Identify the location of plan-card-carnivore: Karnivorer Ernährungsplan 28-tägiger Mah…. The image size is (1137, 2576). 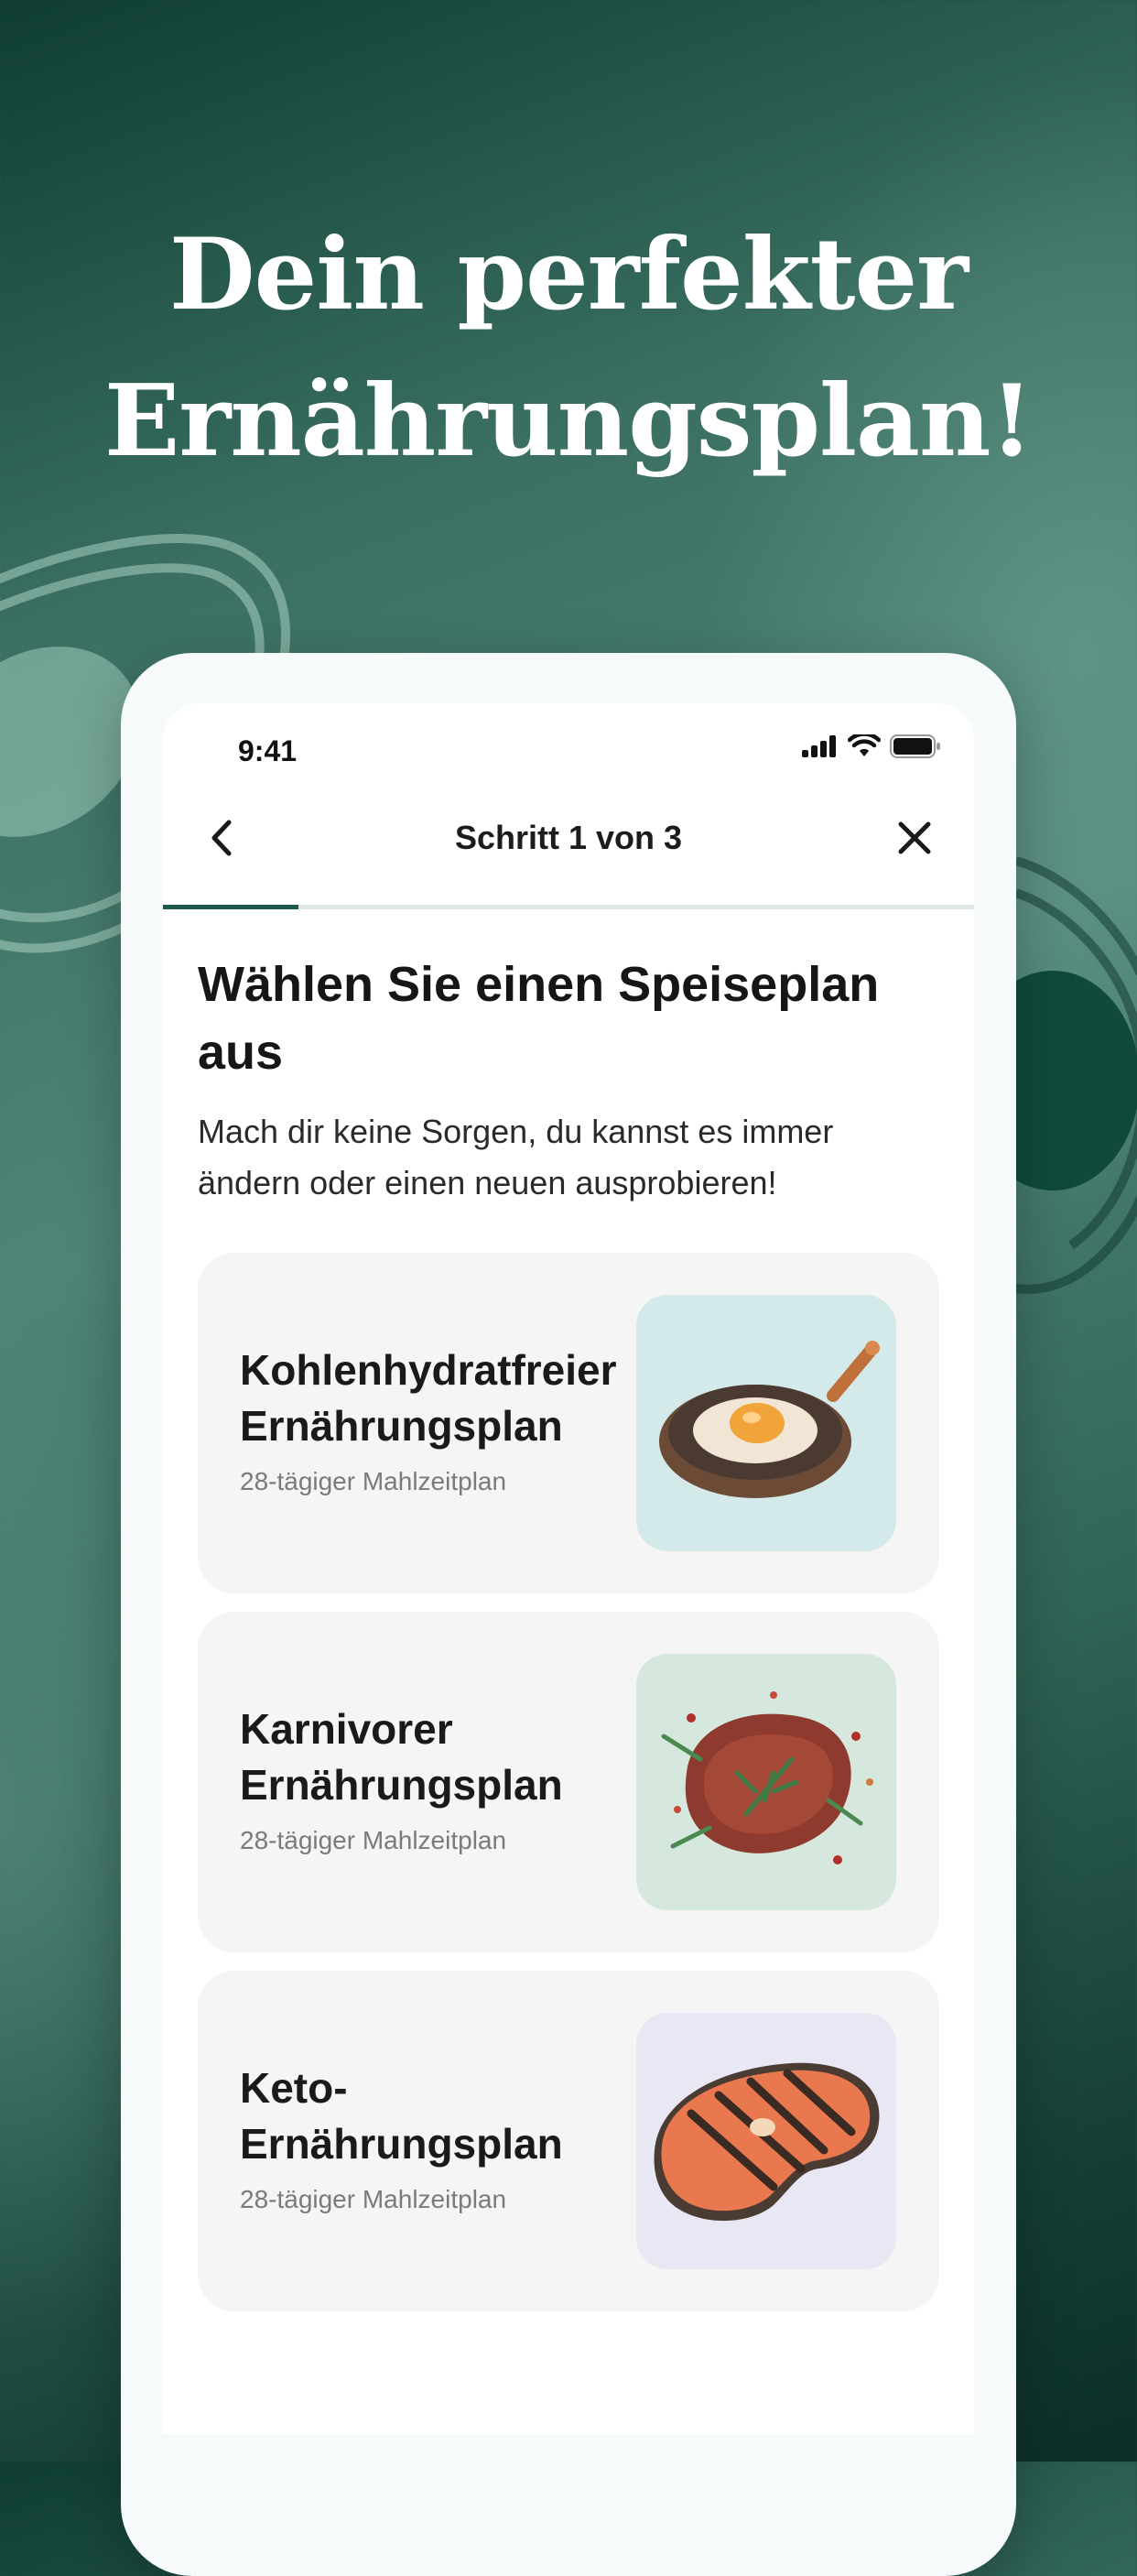
(568, 1782).